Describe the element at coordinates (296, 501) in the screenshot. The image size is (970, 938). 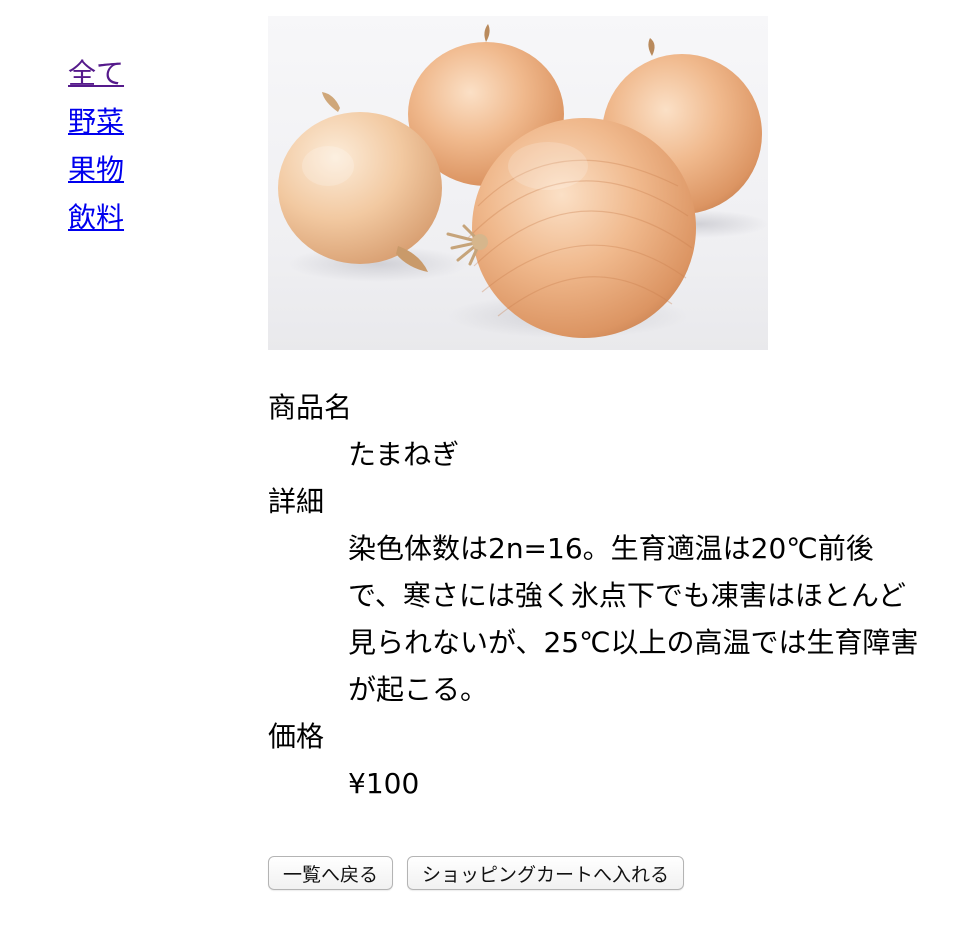
I see `product-detail-label: 詳細` at that location.